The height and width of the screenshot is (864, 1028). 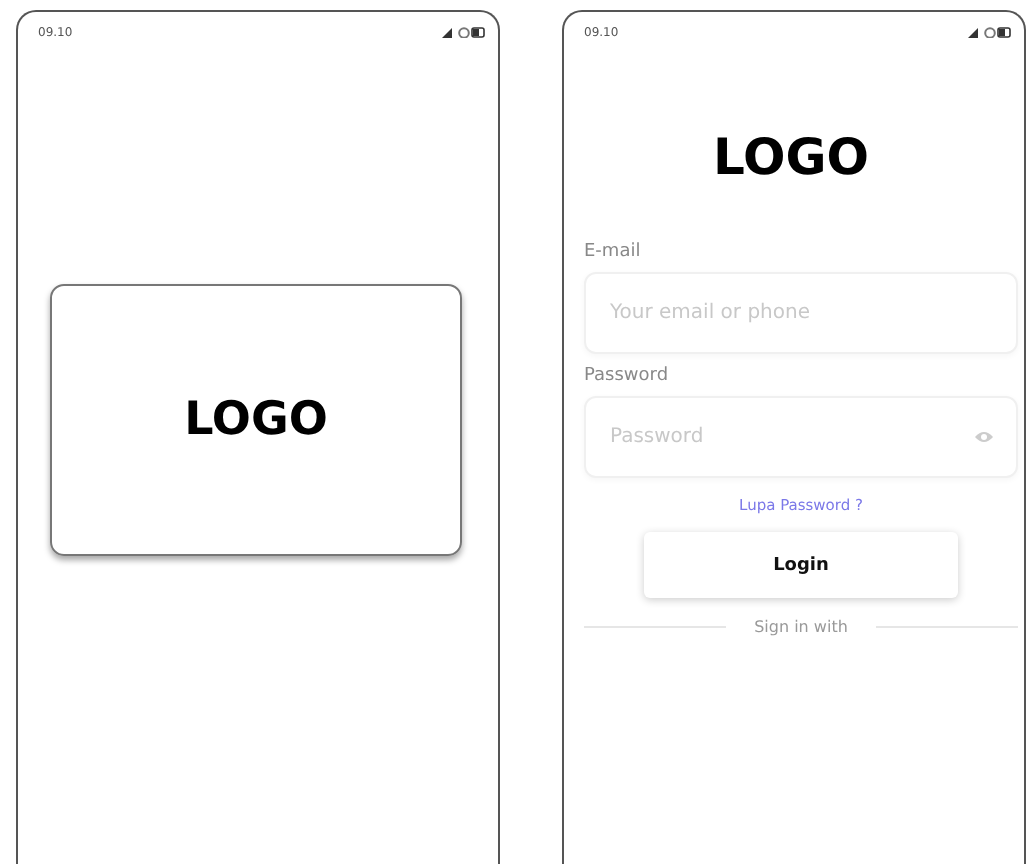 What do you see at coordinates (801, 565) in the screenshot?
I see `login-button: Login` at bounding box center [801, 565].